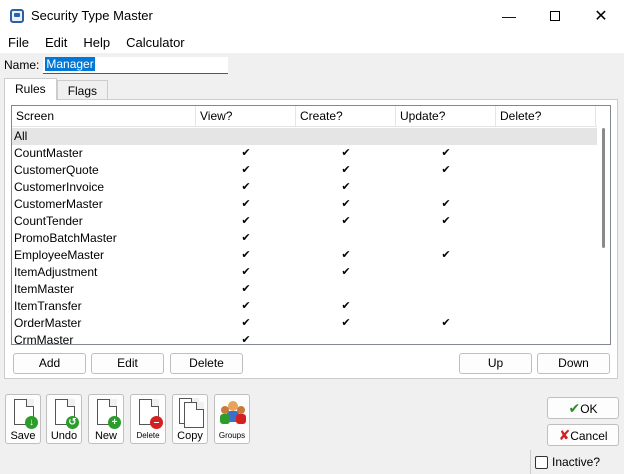 The height and width of the screenshot is (474, 624). What do you see at coordinates (509, 16) in the screenshot?
I see `minimize-button: —` at bounding box center [509, 16].